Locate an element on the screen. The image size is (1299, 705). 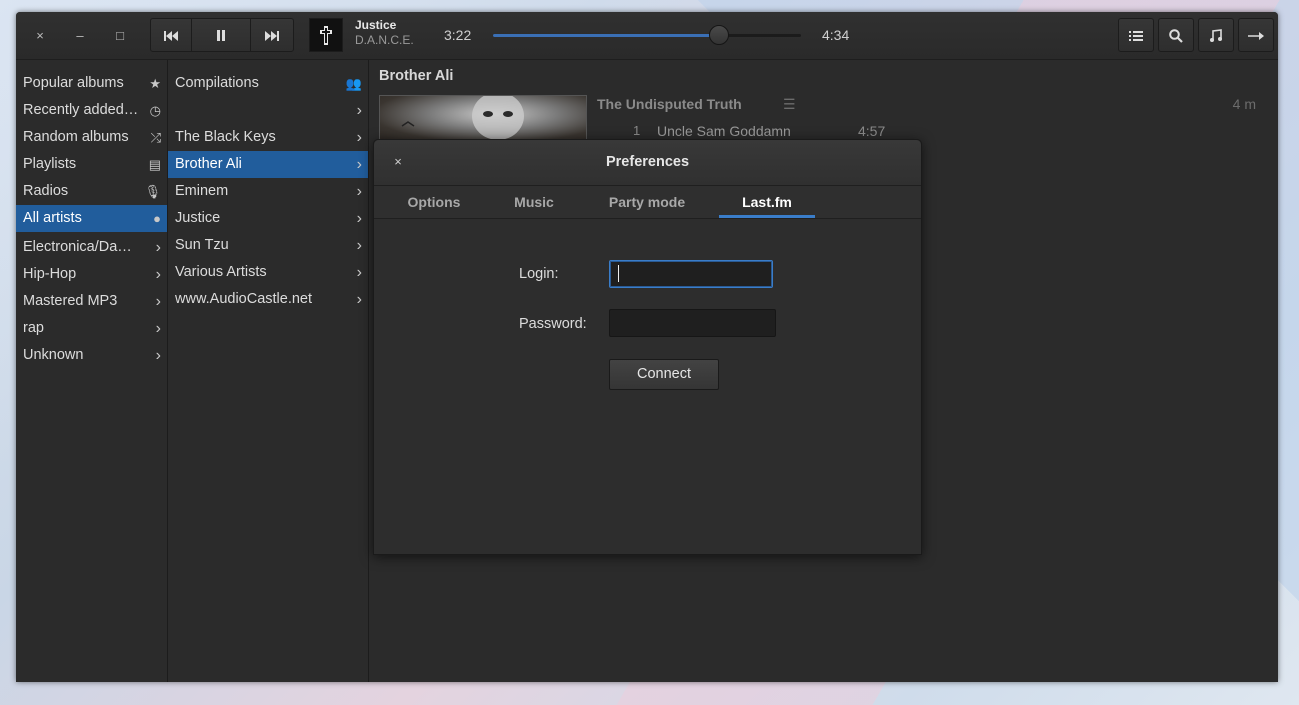
sidebar-item-genre: Recently added… ◷ is located at coordinates (91, 110).